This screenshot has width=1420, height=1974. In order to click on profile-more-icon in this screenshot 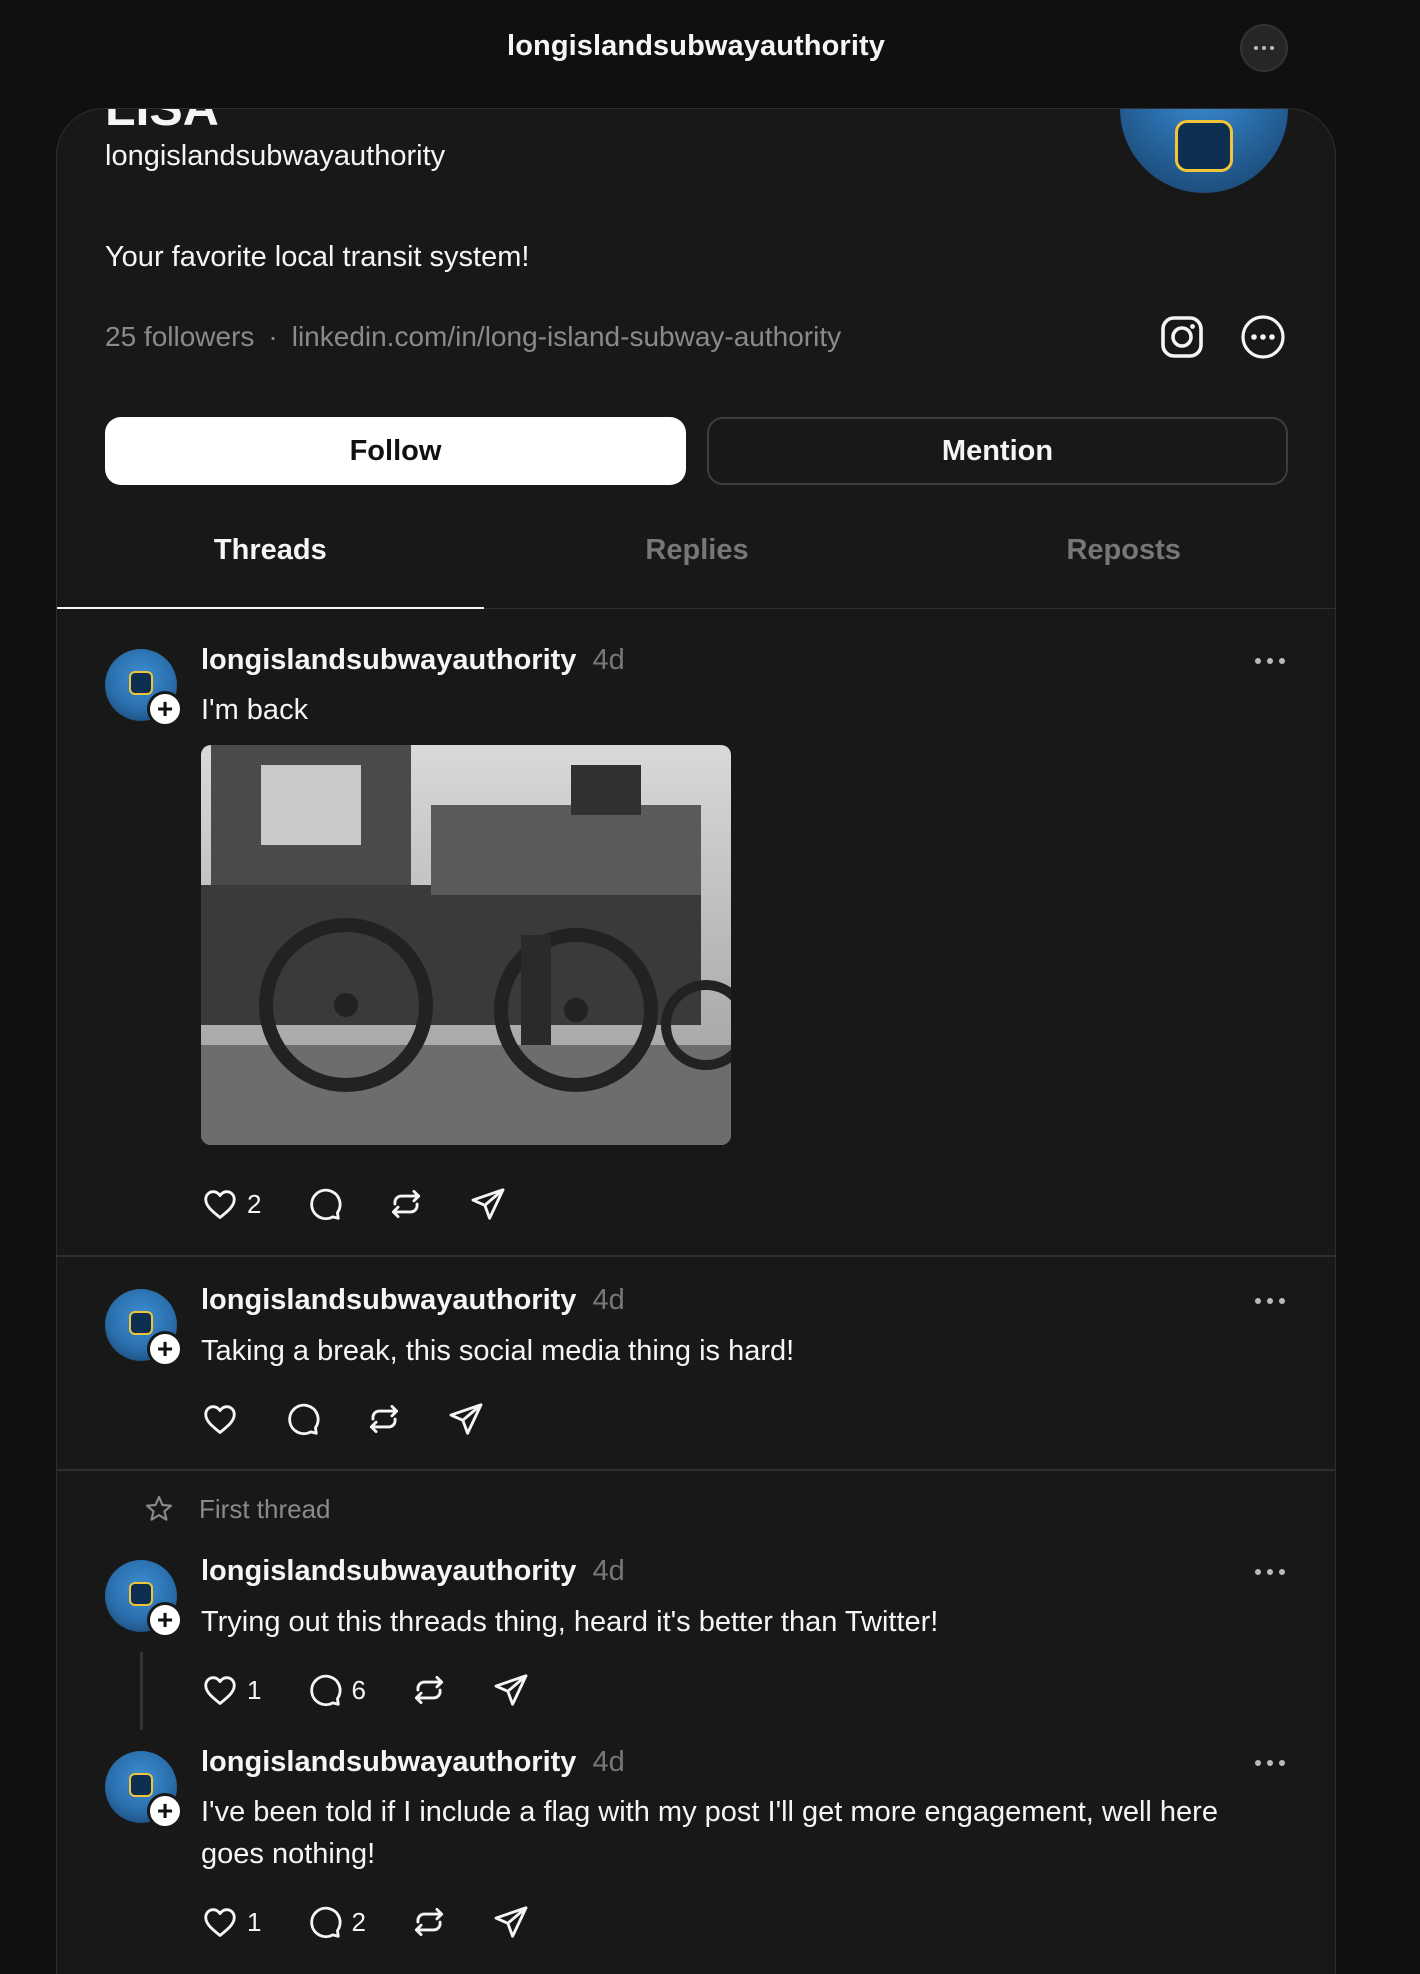, I will do `click(1263, 337)`.